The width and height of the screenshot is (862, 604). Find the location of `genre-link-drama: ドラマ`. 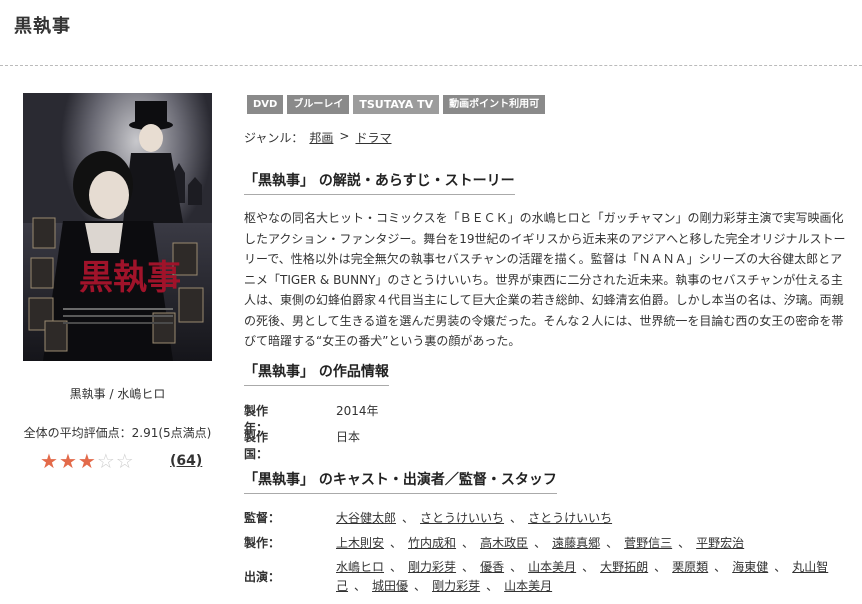

genre-link-drama: ドラマ is located at coordinates (373, 137).